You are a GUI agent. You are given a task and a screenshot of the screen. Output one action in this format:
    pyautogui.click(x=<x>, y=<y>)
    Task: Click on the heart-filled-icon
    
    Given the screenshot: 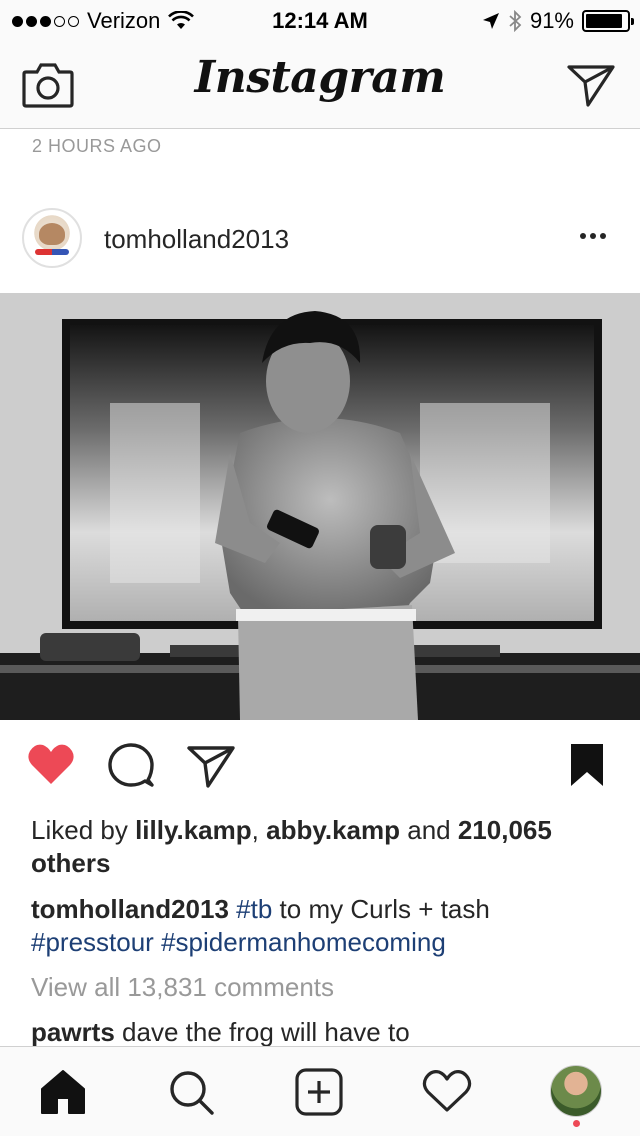 What is the action you would take?
    pyautogui.click(x=51, y=765)
    